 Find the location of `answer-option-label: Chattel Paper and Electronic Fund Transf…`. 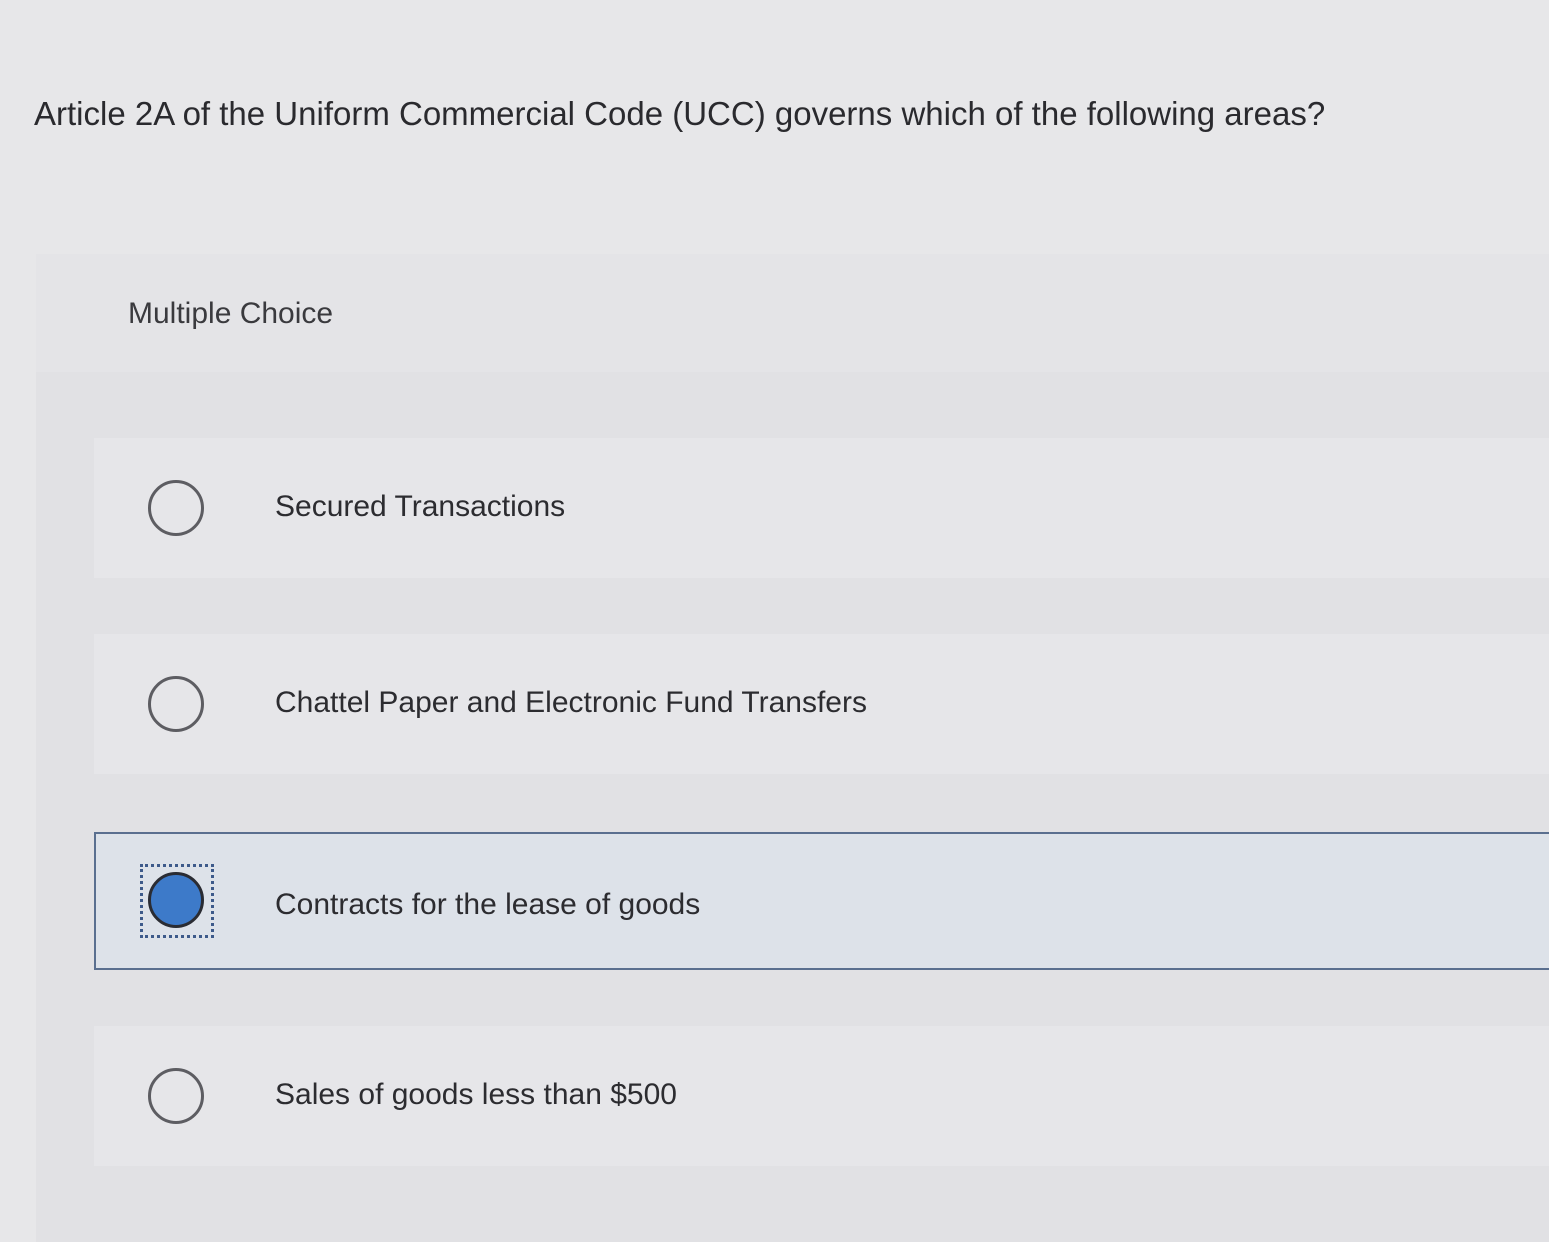

answer-option-label: Chattel Paper and Electronic Fund Transf… is located at coordinates (571, 702).